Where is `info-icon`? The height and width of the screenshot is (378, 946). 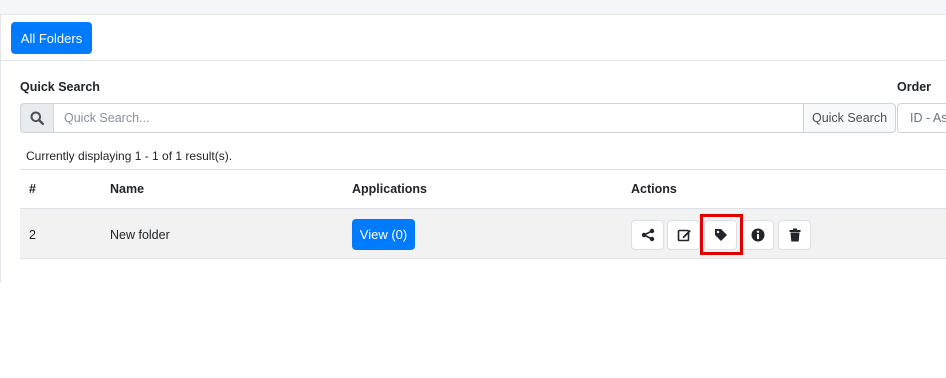 info-icon is located at coordinates (757, 235).